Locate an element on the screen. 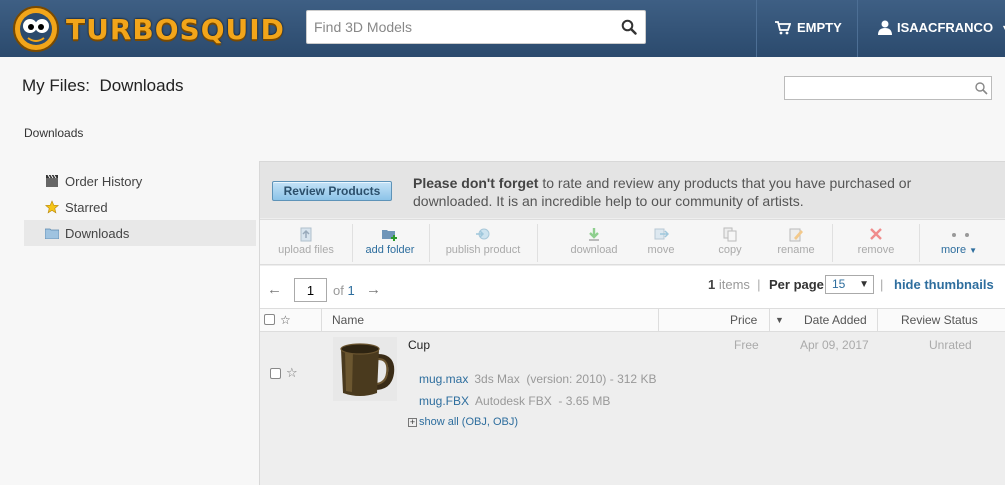 The width and height of the screenshot is (1005, 485). mug-image is located at coordinates (367, 369).